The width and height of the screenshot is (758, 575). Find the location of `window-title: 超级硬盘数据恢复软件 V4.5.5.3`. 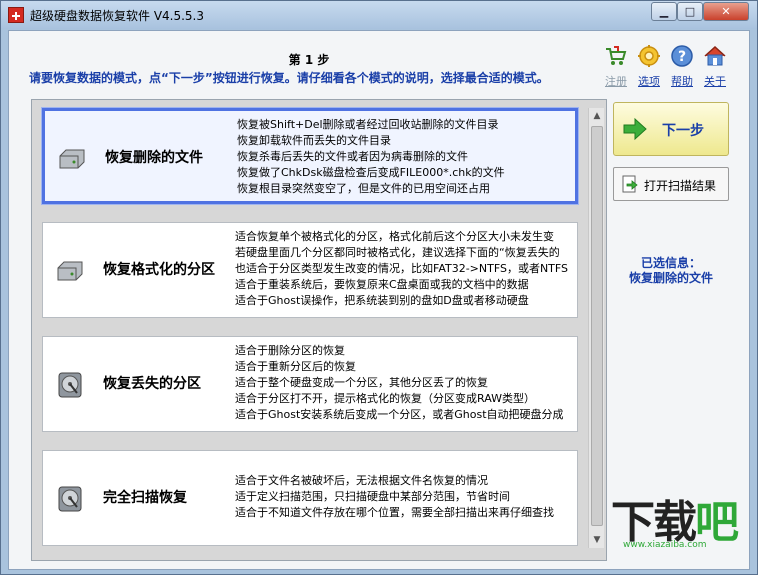

window-title: 超级硬盘数据恢复软件 V4.5.5.3 is located at coordinates (117, 16).